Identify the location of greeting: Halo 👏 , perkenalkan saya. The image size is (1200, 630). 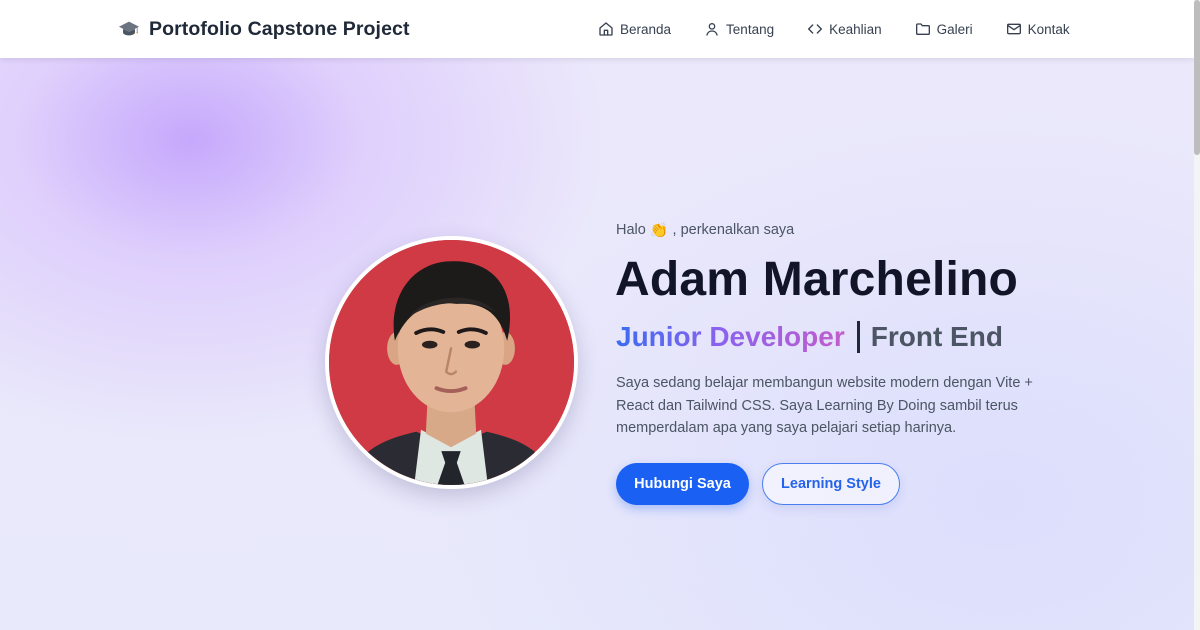
(705, 230).